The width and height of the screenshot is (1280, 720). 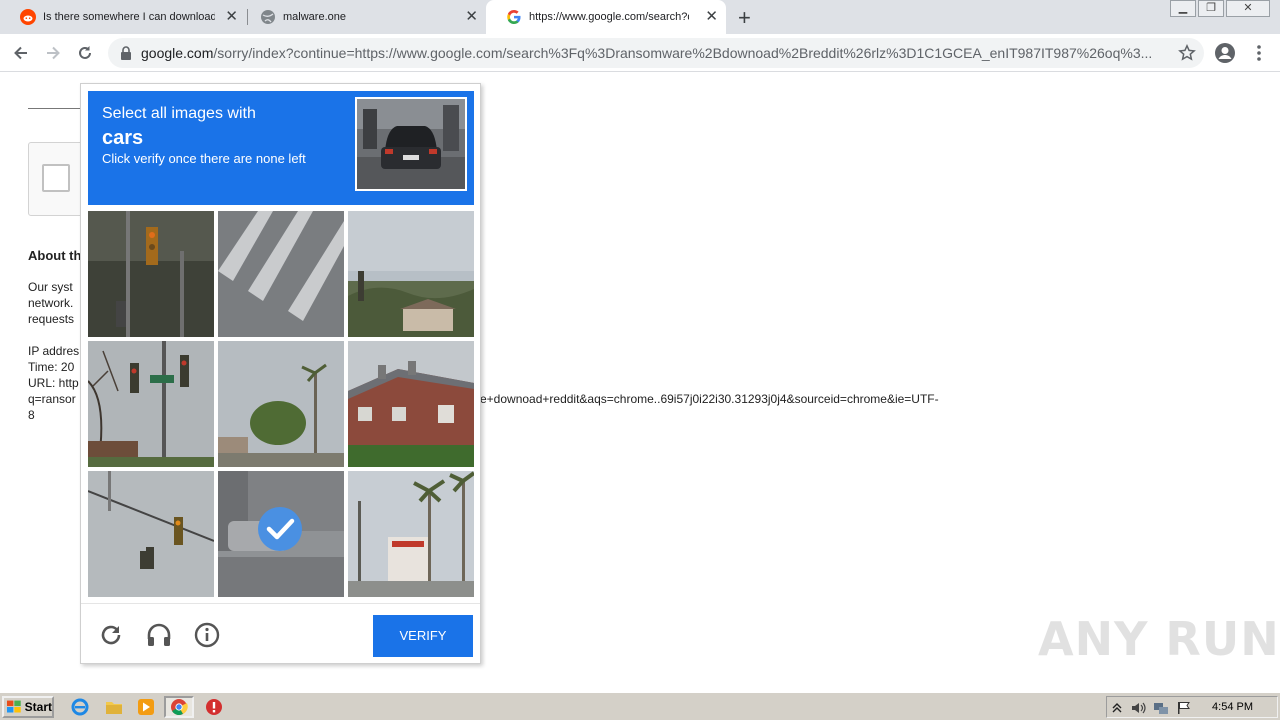 What do you see at coordinates (51, 319) in the screenshot?
I see `about-line: requests` at bounding box center [51, 319].